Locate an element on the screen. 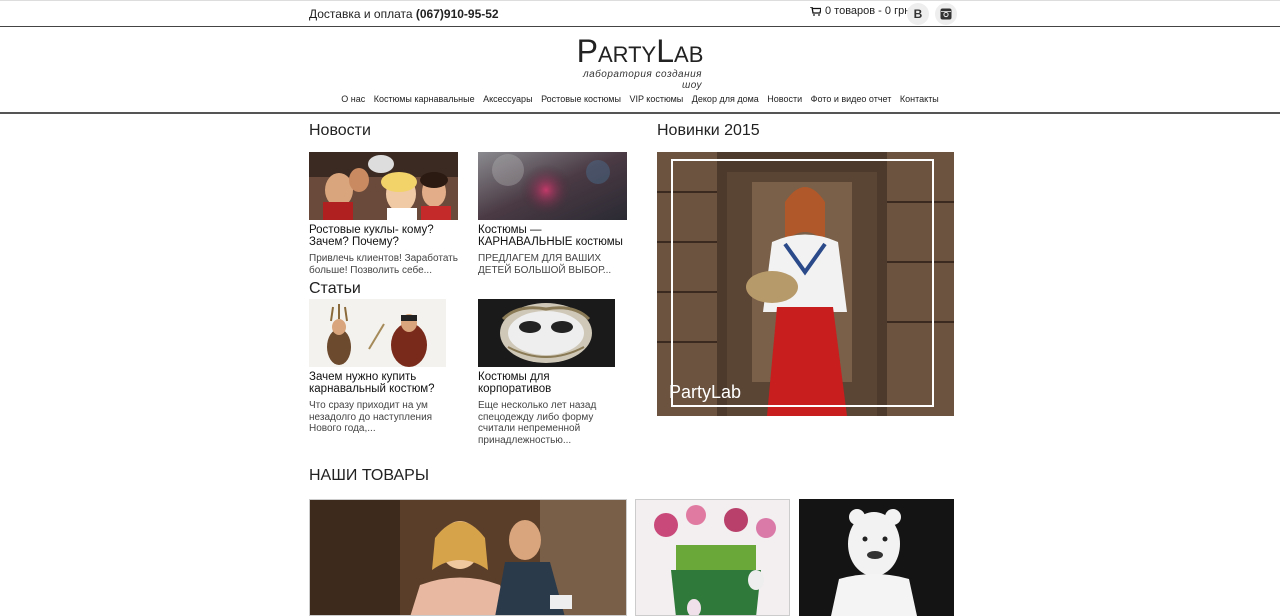 The height and width of the screenshot is (616, 1280). vk-letter: В is located at coordinates (918, 14).